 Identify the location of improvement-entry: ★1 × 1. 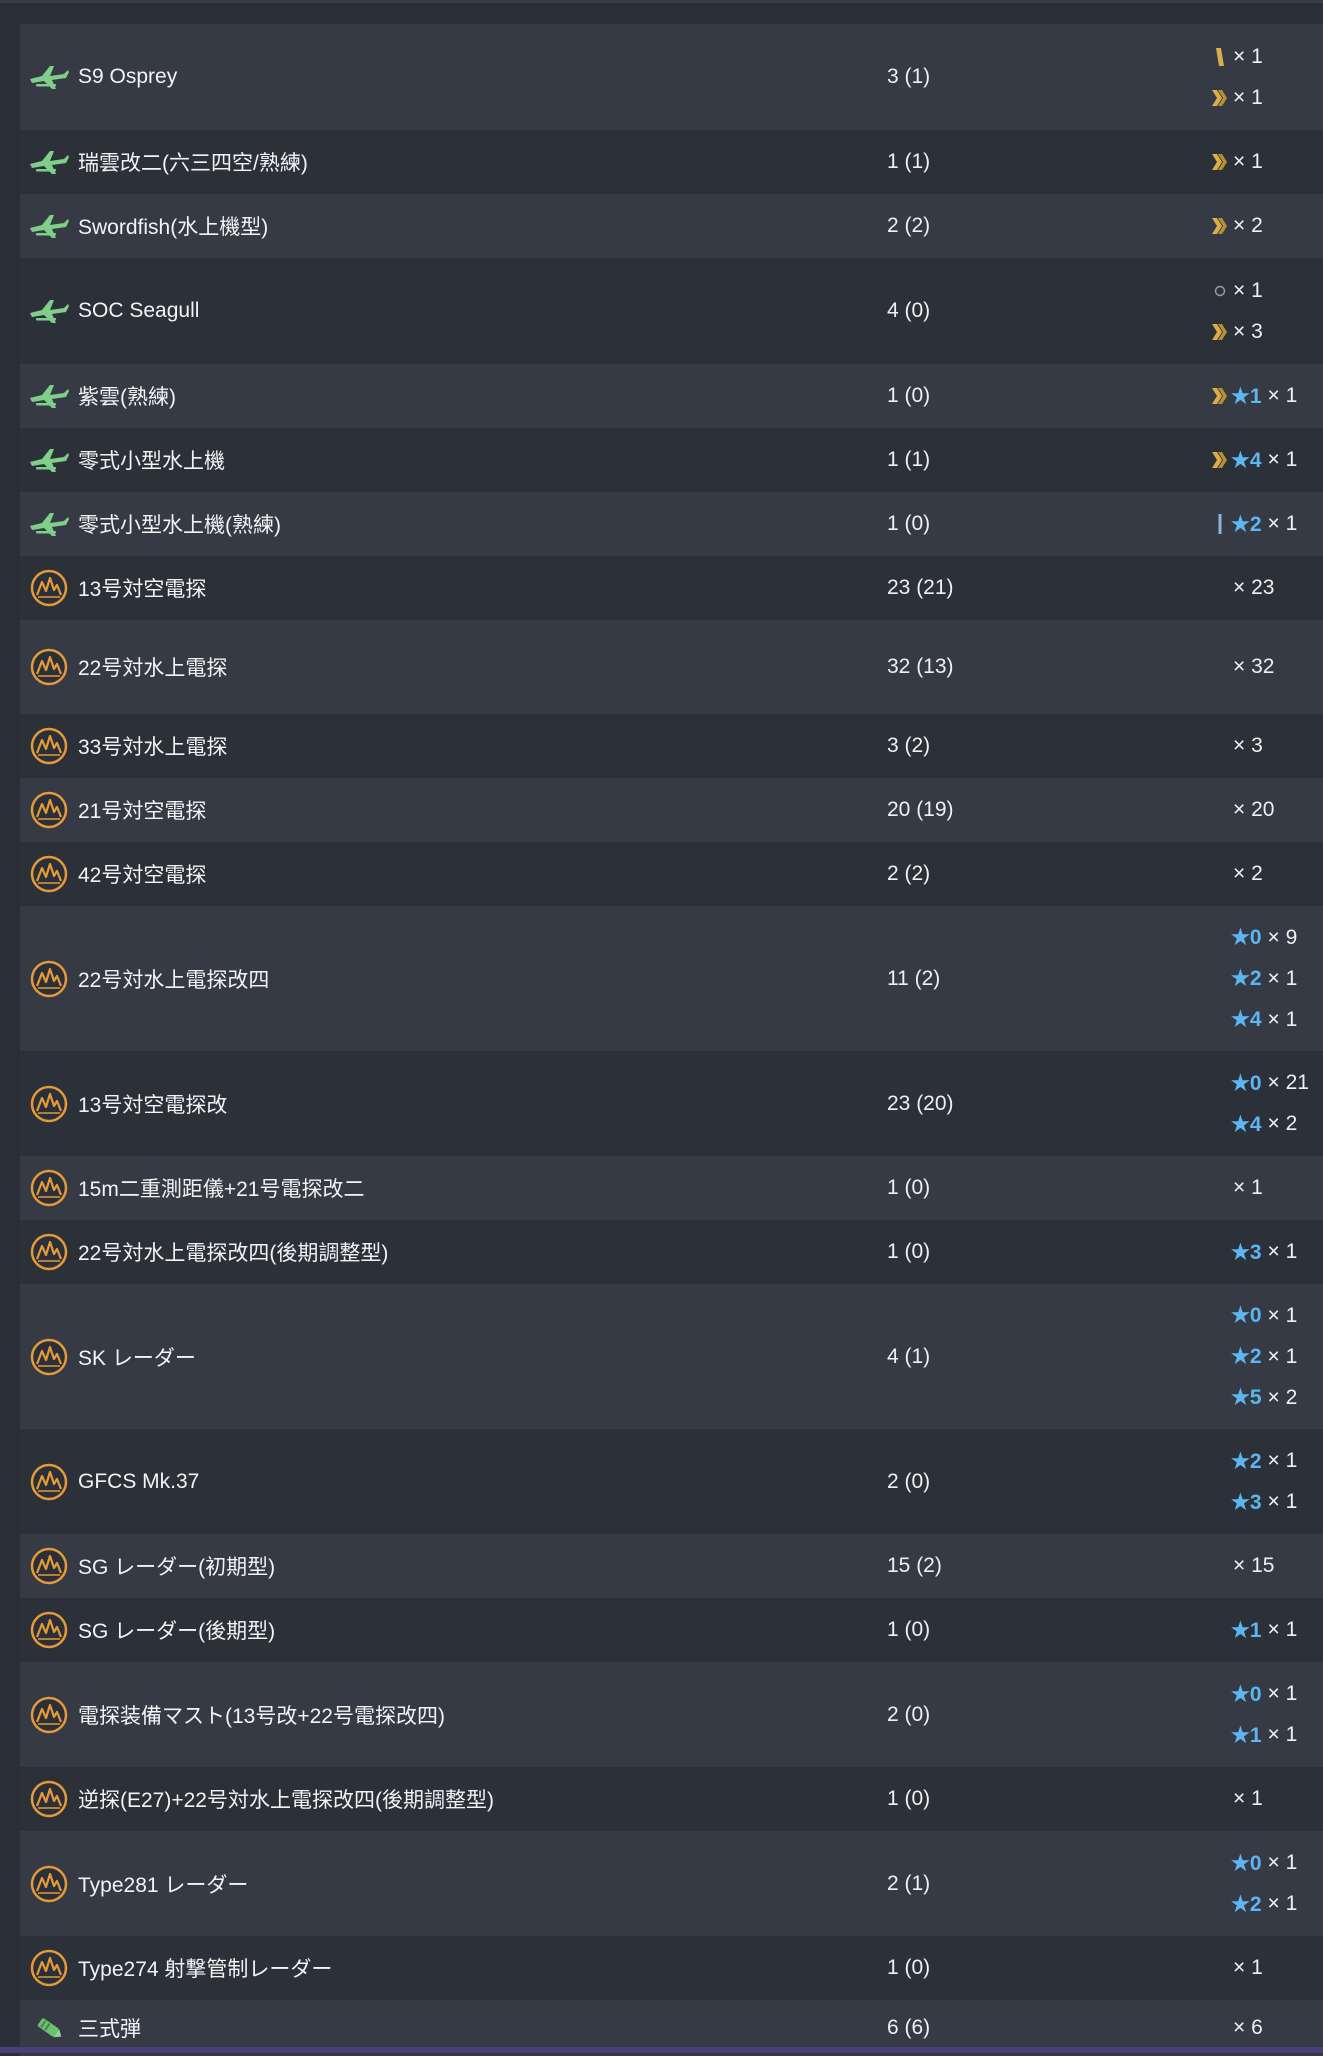
(1253, 1735).